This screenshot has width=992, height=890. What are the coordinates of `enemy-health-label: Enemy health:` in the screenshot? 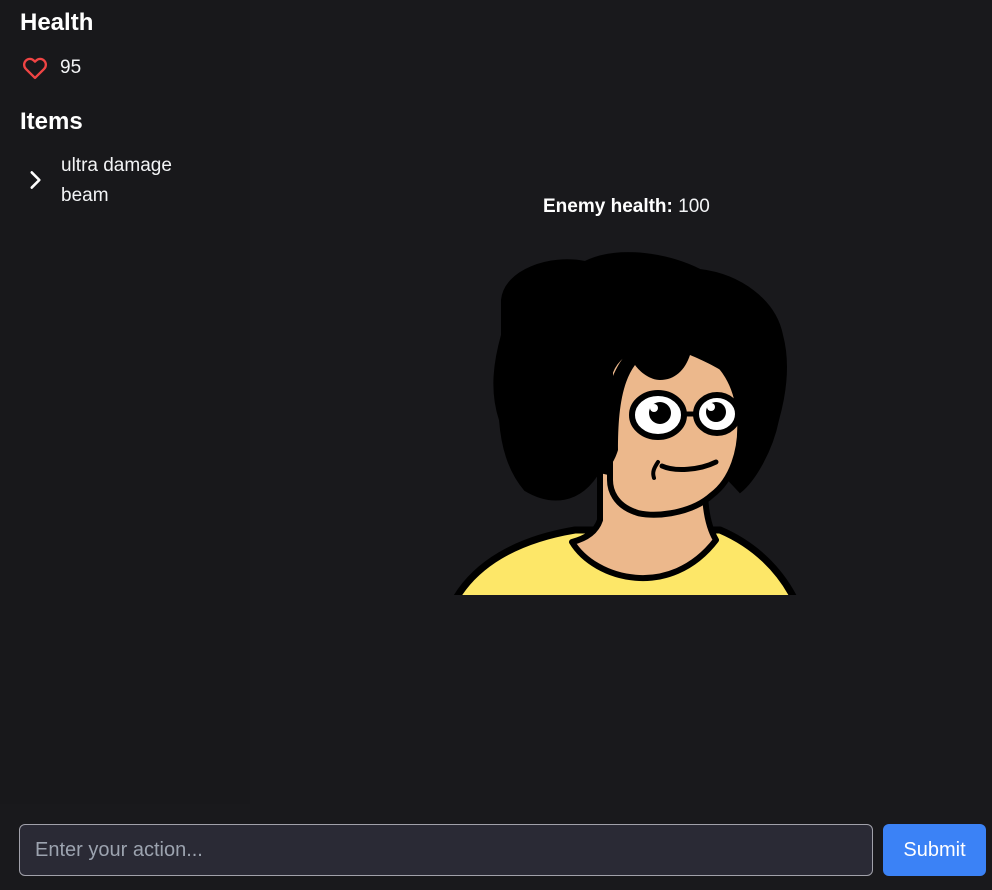 It's located at (608, 206).